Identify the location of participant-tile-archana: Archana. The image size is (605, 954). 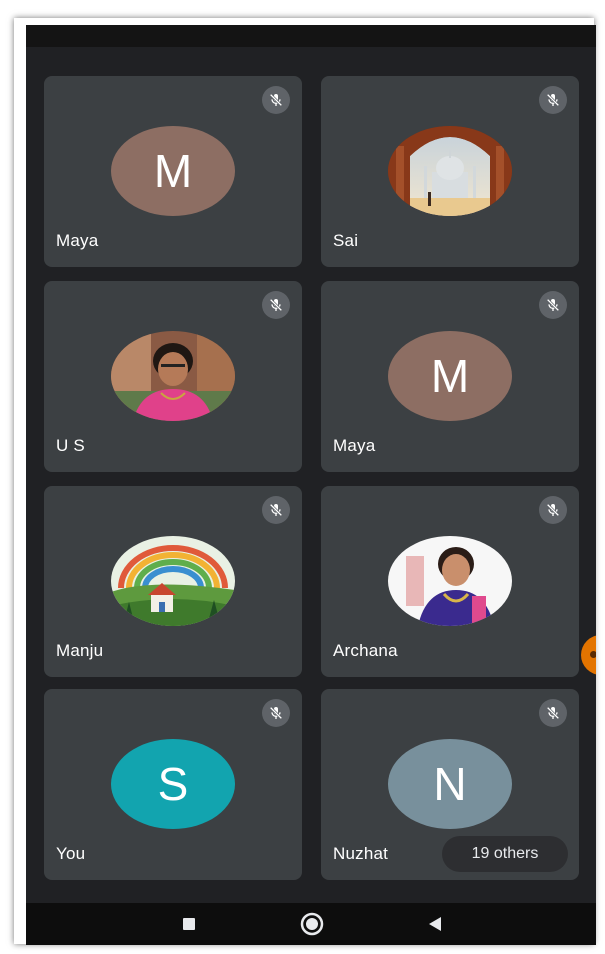
(450, 581).